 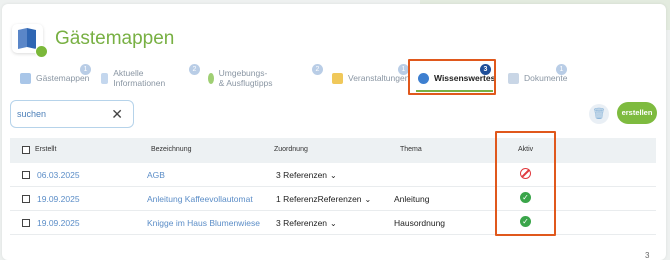 I want to click on page-header: Gästemappen, so click(x=93, y=41).